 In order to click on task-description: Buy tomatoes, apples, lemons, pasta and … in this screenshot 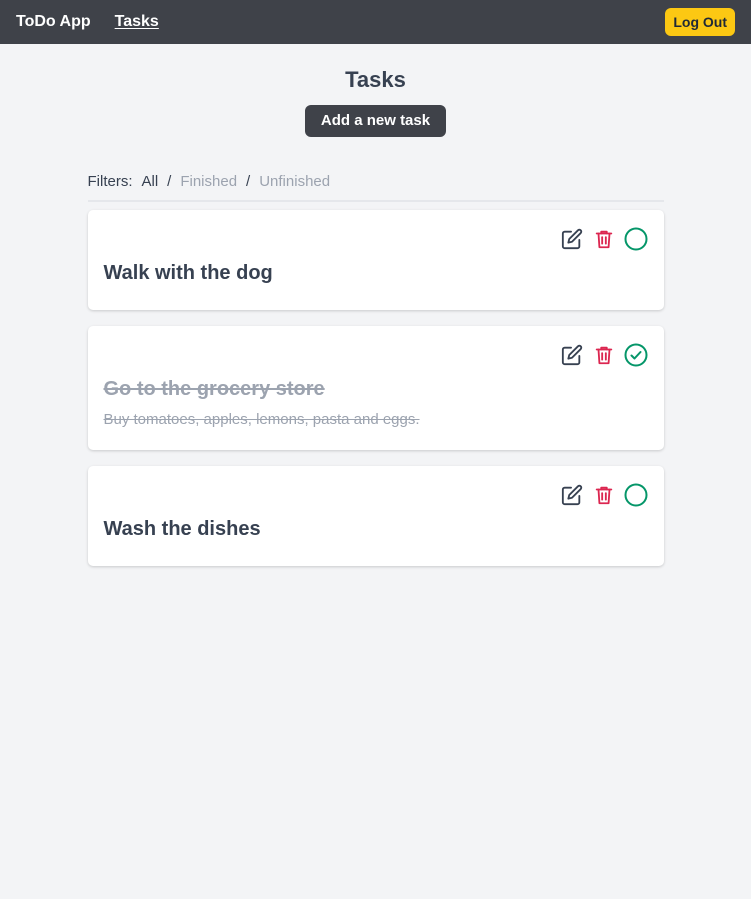, I will do `click(261, 419)`.